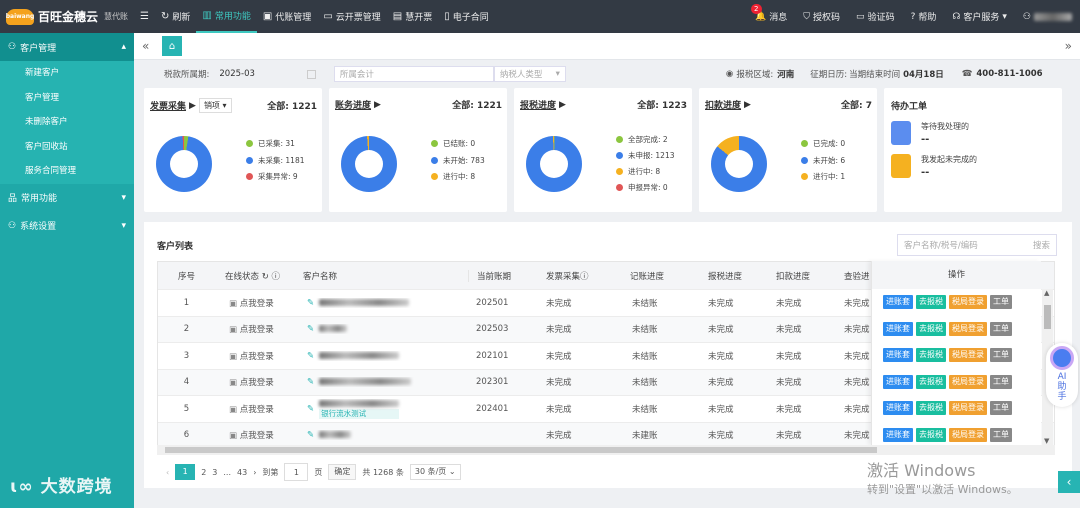  I want to click on search-button: 搜索, so click(1041, 245).